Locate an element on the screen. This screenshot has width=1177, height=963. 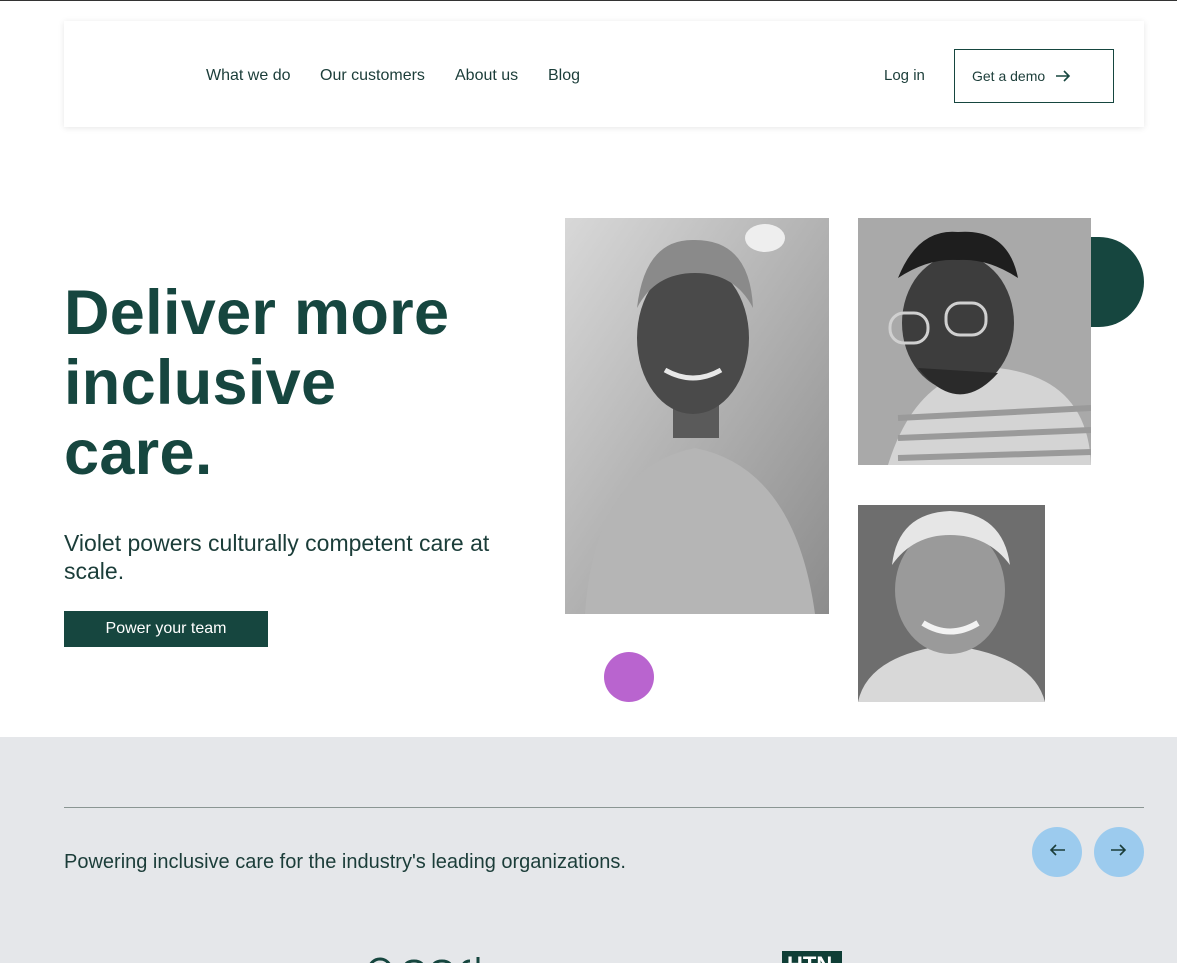
power-your-team-button: Power your team is located at coordinates (166, 629).